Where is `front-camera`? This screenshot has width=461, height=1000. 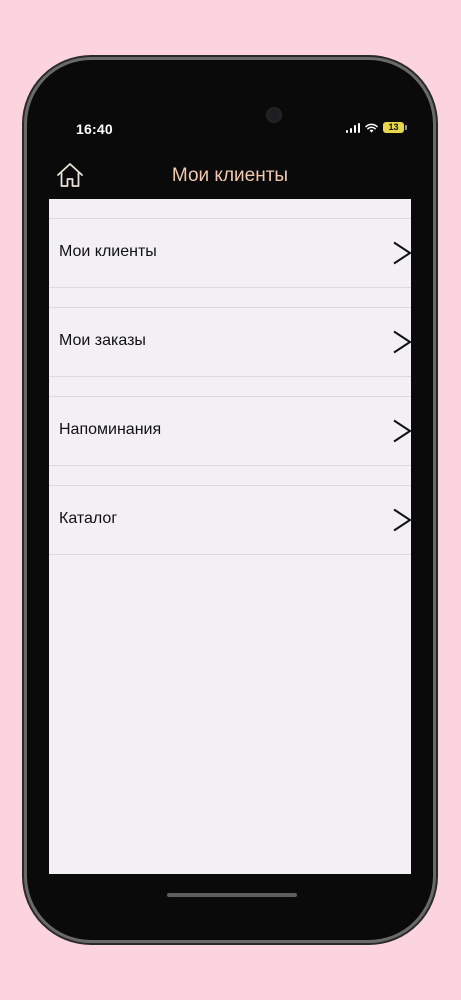 front-camera is located at coordinates (274, 115).